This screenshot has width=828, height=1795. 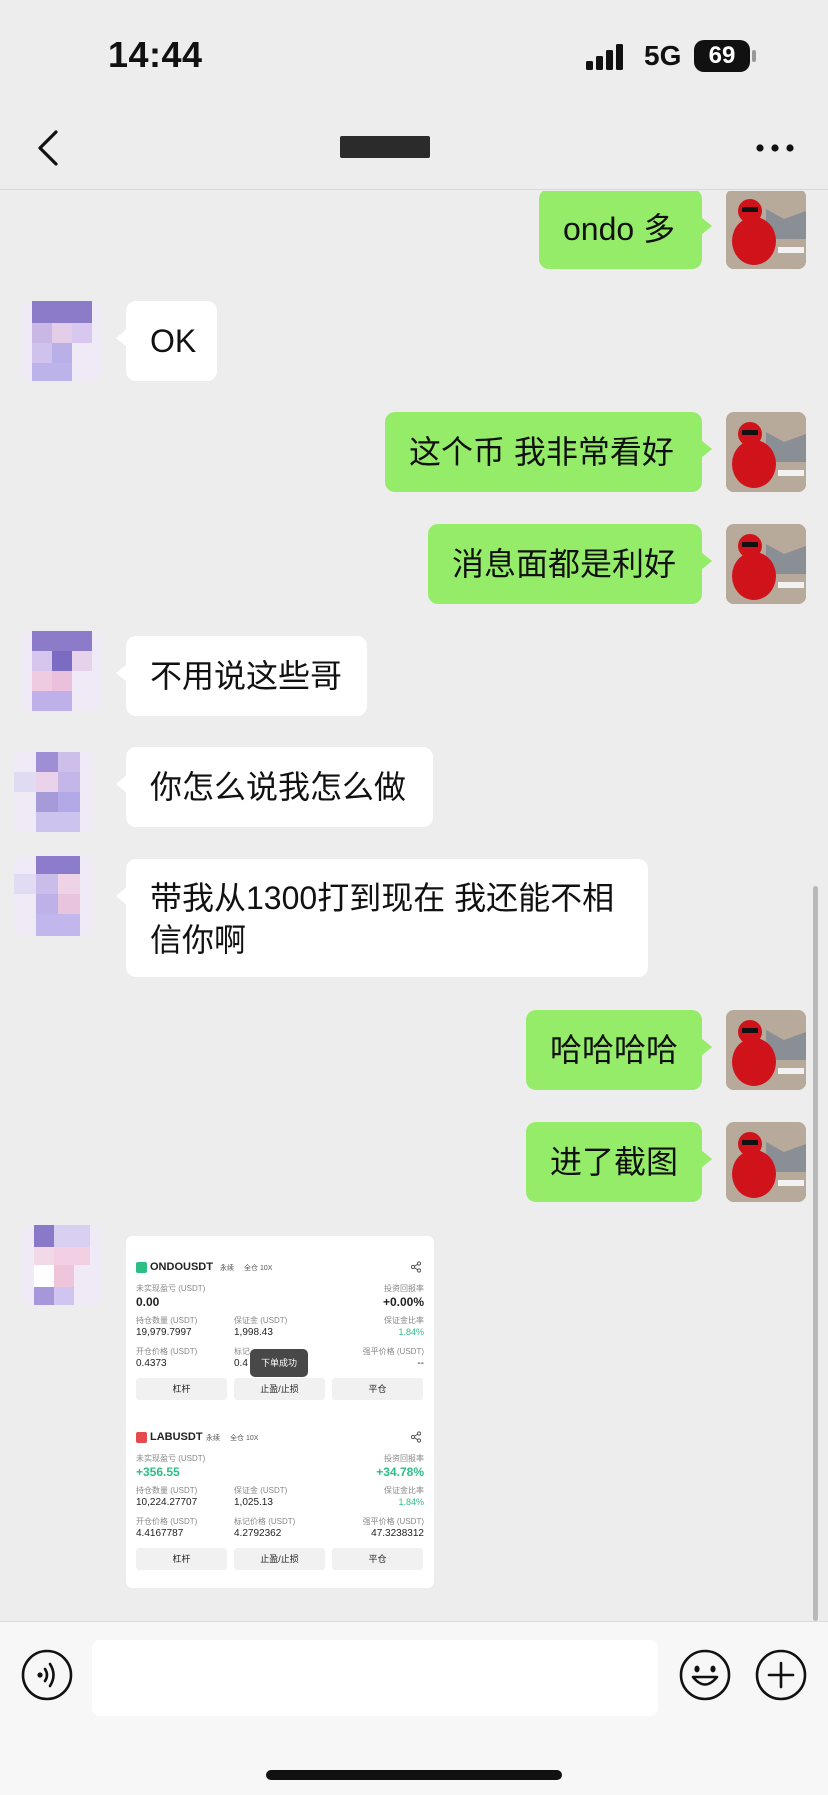 I want to click on margin-value: 1,025.13, so click(x=253, y=1502).